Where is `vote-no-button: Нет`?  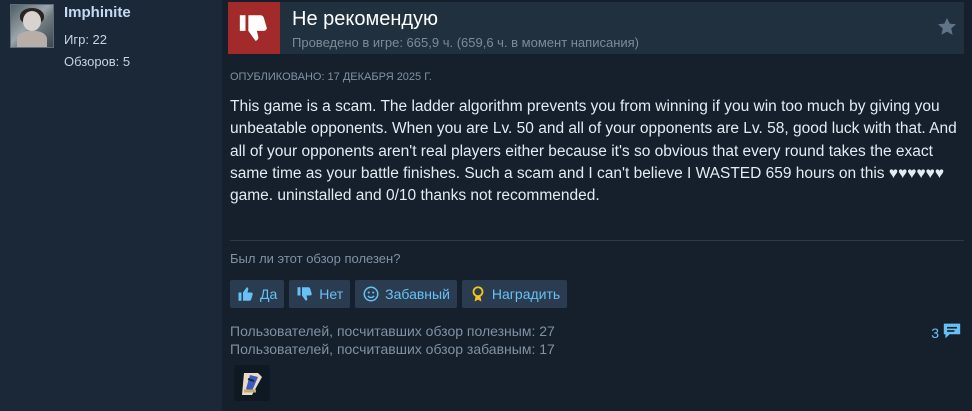
vote-no-button: Нет is located at coordinates (320, 294).